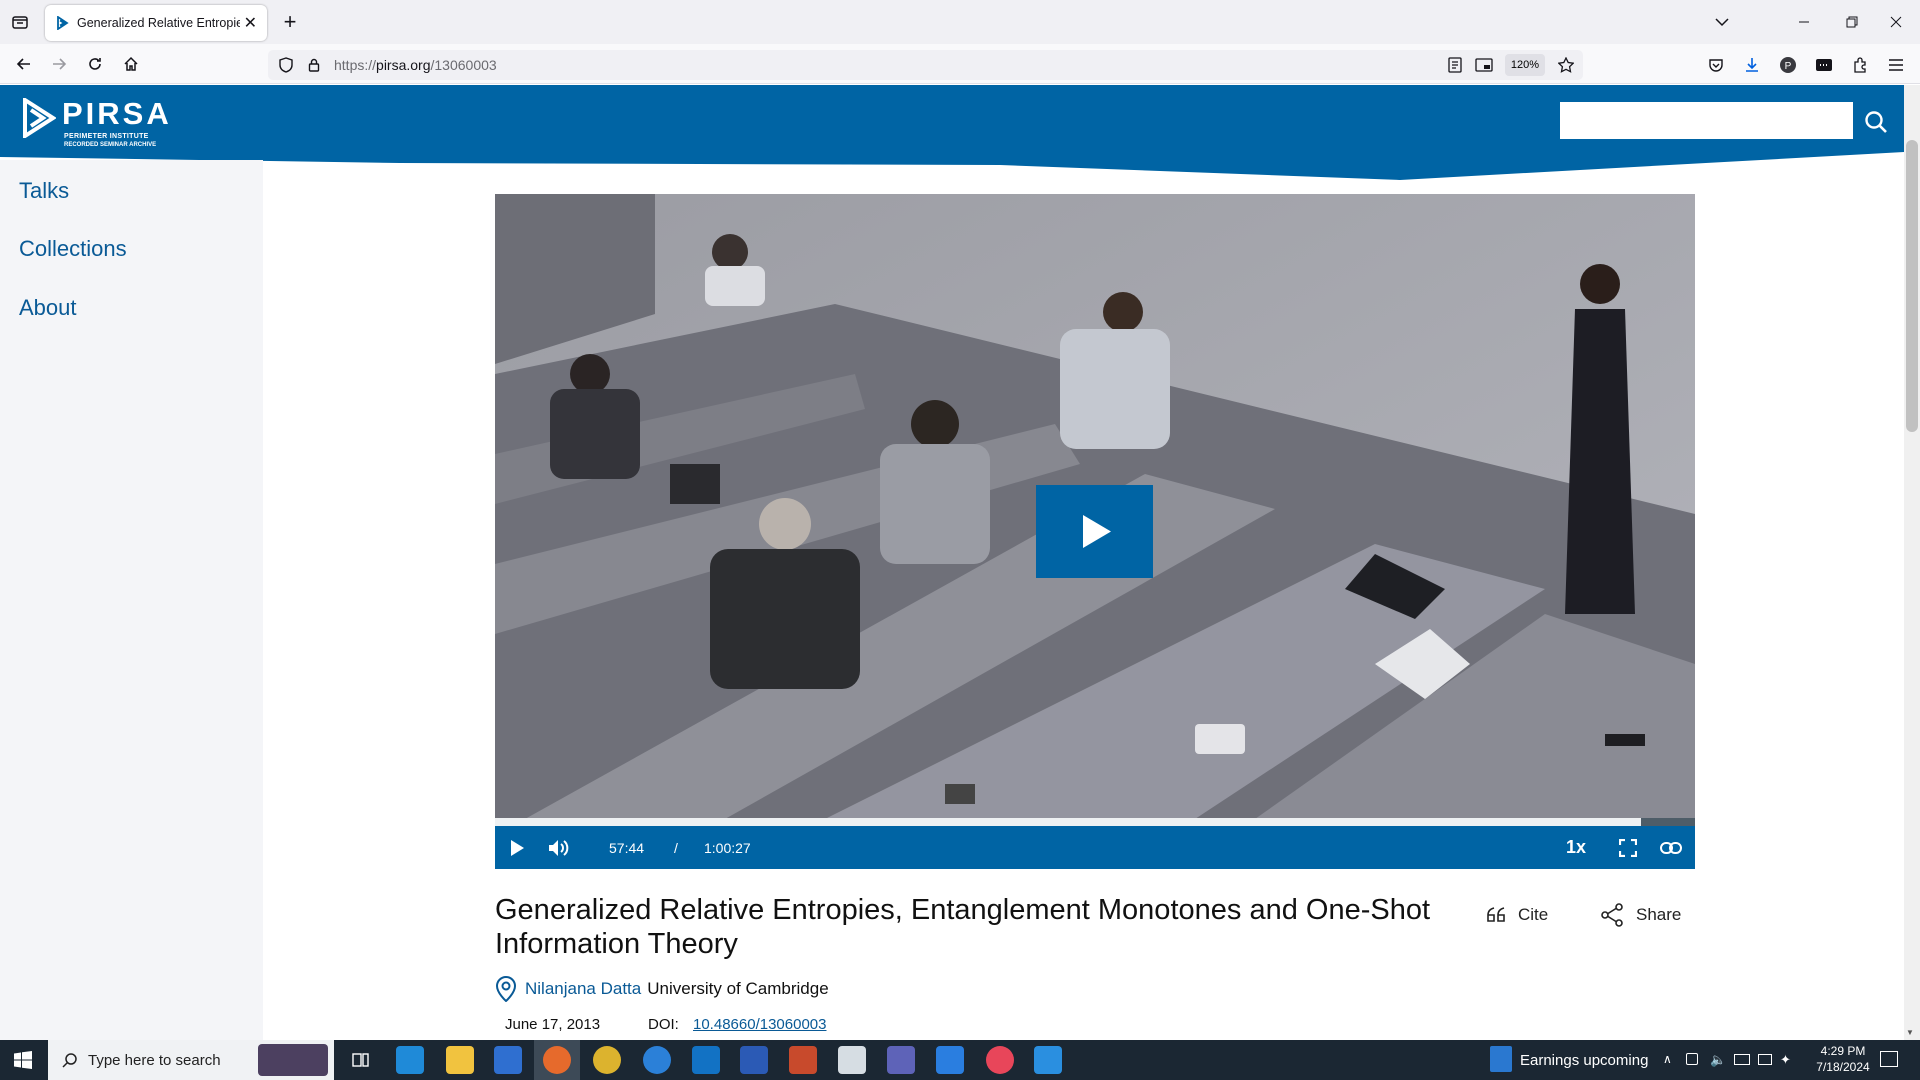 This screenshot has width=1920, height=1080. Describe the element at coordinates (131, 600) in the screenshot. I see `sidebar: Talks Collections About` at that location.